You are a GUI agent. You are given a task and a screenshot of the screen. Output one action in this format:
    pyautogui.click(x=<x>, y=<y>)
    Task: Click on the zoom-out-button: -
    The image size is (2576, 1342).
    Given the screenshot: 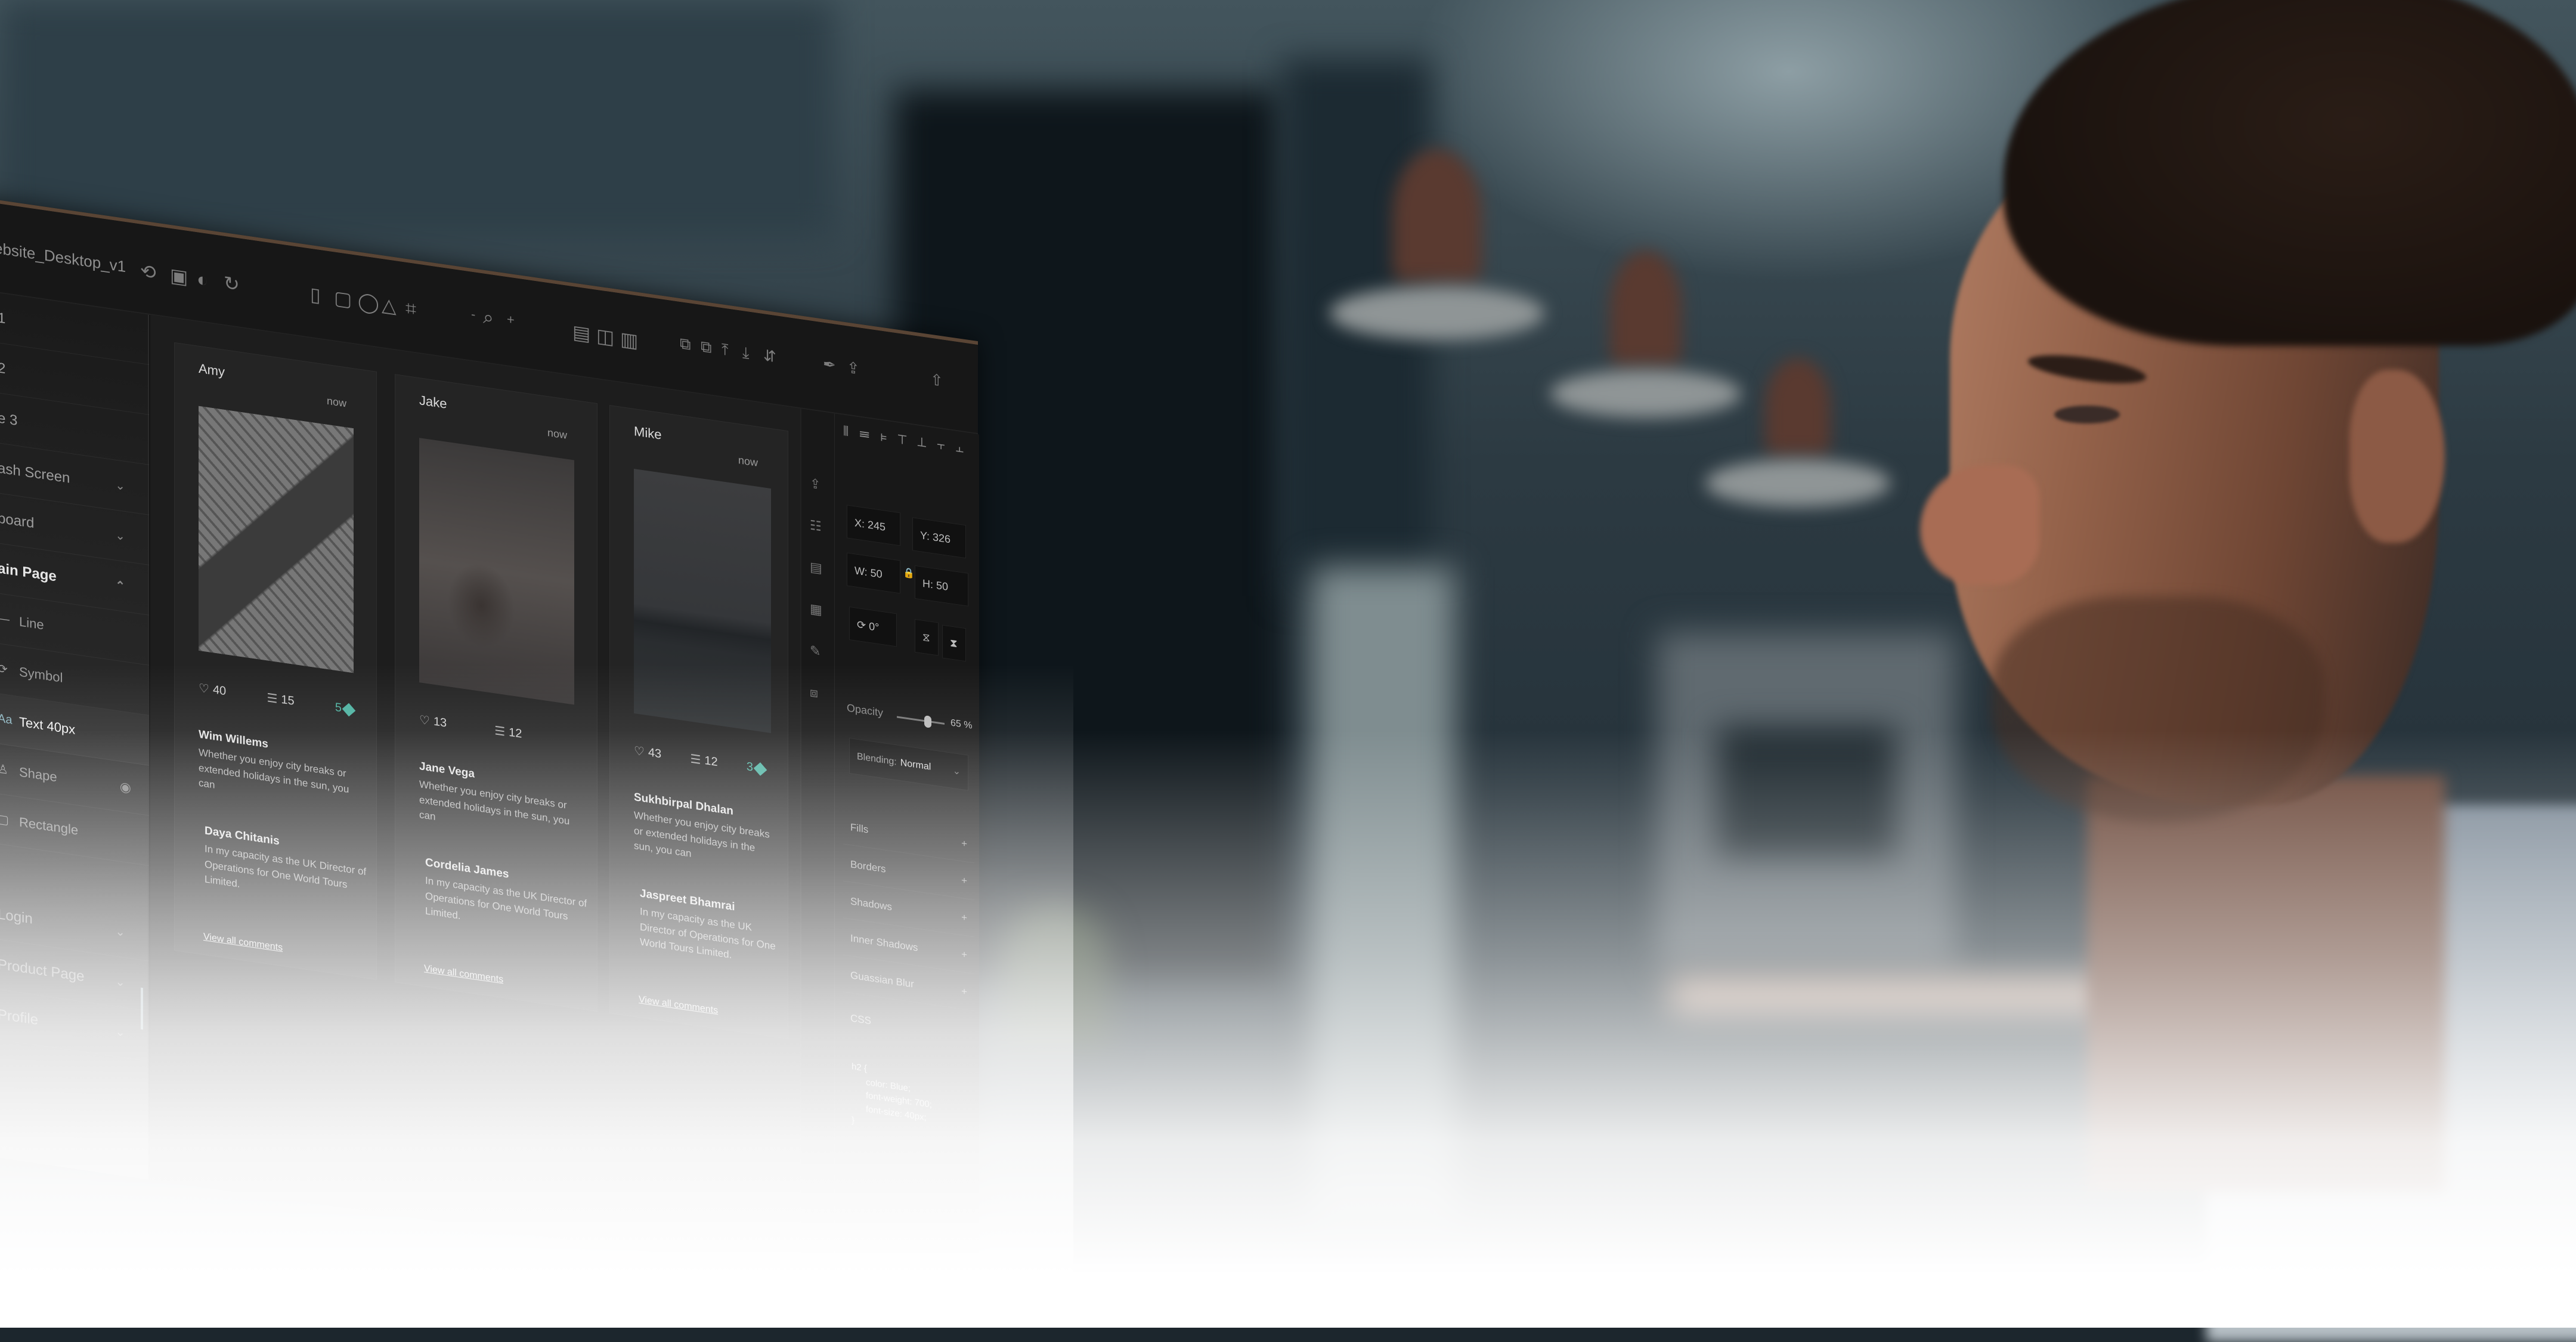 What is the action you would take?
    pyautogui.click(x=473, y=314)
    